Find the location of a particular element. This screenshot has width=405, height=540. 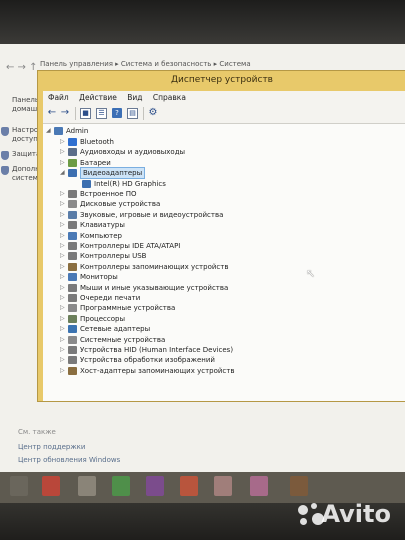

device-label: Устройства обработки изображений is located at coordinates (147, 360).